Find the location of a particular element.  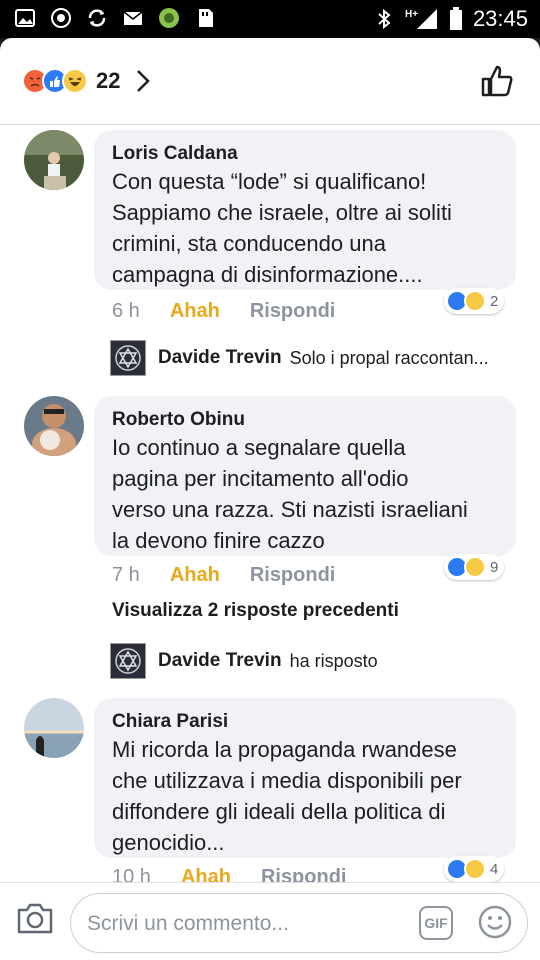

comment-line: Sappiamo che israele, oltre ai soliti is located at coordinates (282, 212).